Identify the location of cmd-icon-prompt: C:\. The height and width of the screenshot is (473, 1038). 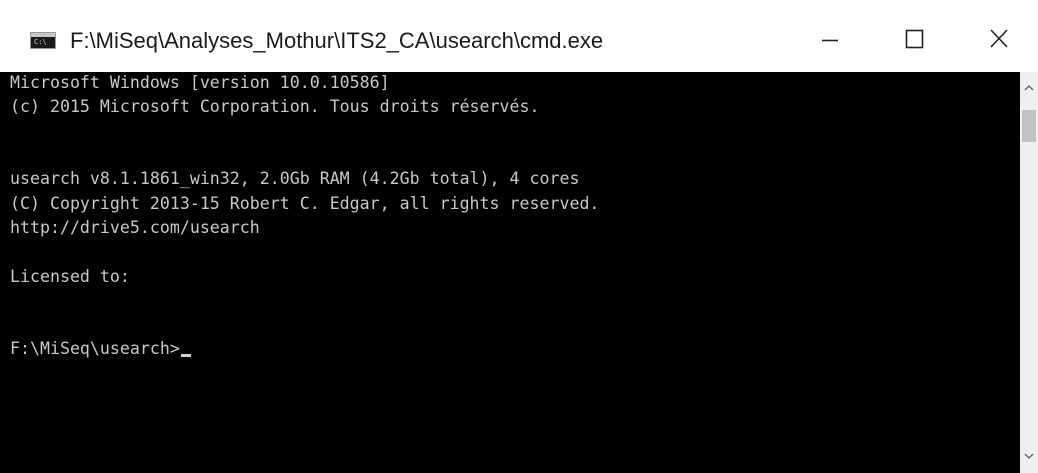
(40, 42).